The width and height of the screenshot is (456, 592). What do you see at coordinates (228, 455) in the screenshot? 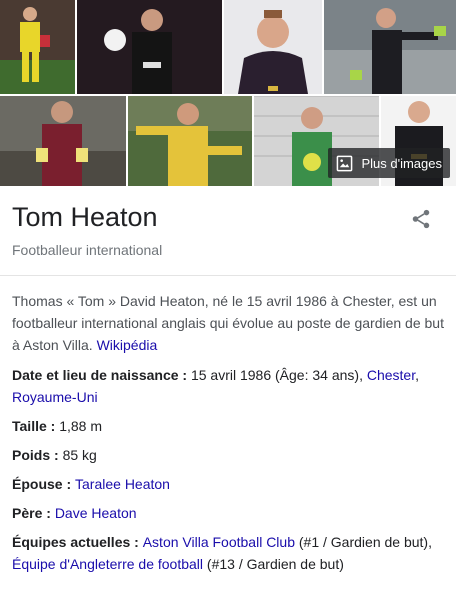
I see `fact-weight: Poids : 85 kg` at bounding box center [228, 455].